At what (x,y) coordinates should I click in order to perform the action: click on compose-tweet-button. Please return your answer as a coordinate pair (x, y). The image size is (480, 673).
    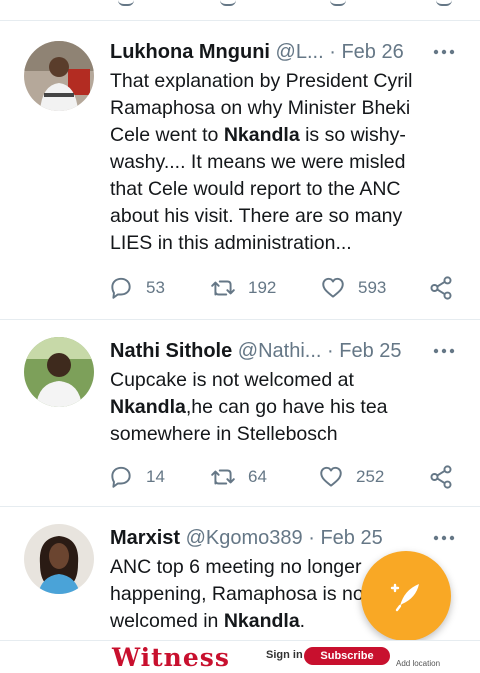
    Looking at the image, I should click on (406, 596).